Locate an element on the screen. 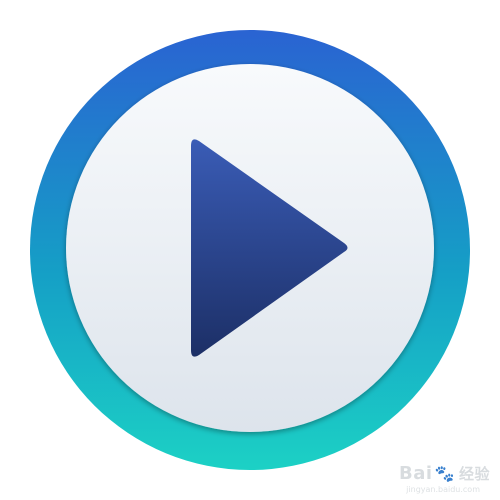 Image resolution: width=500 pixels, height=500 pixels. watermark-logo: Bai 🐾 经验 is located at coordinates (444, 473).